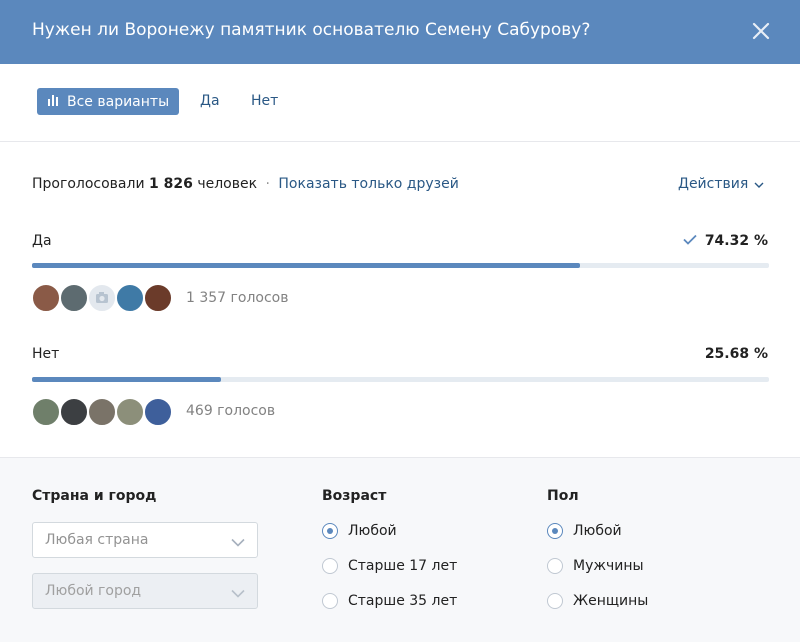 This screenshot has width=800, height=642. I want to click on age-radio-any: Любой, so click(359, 531).